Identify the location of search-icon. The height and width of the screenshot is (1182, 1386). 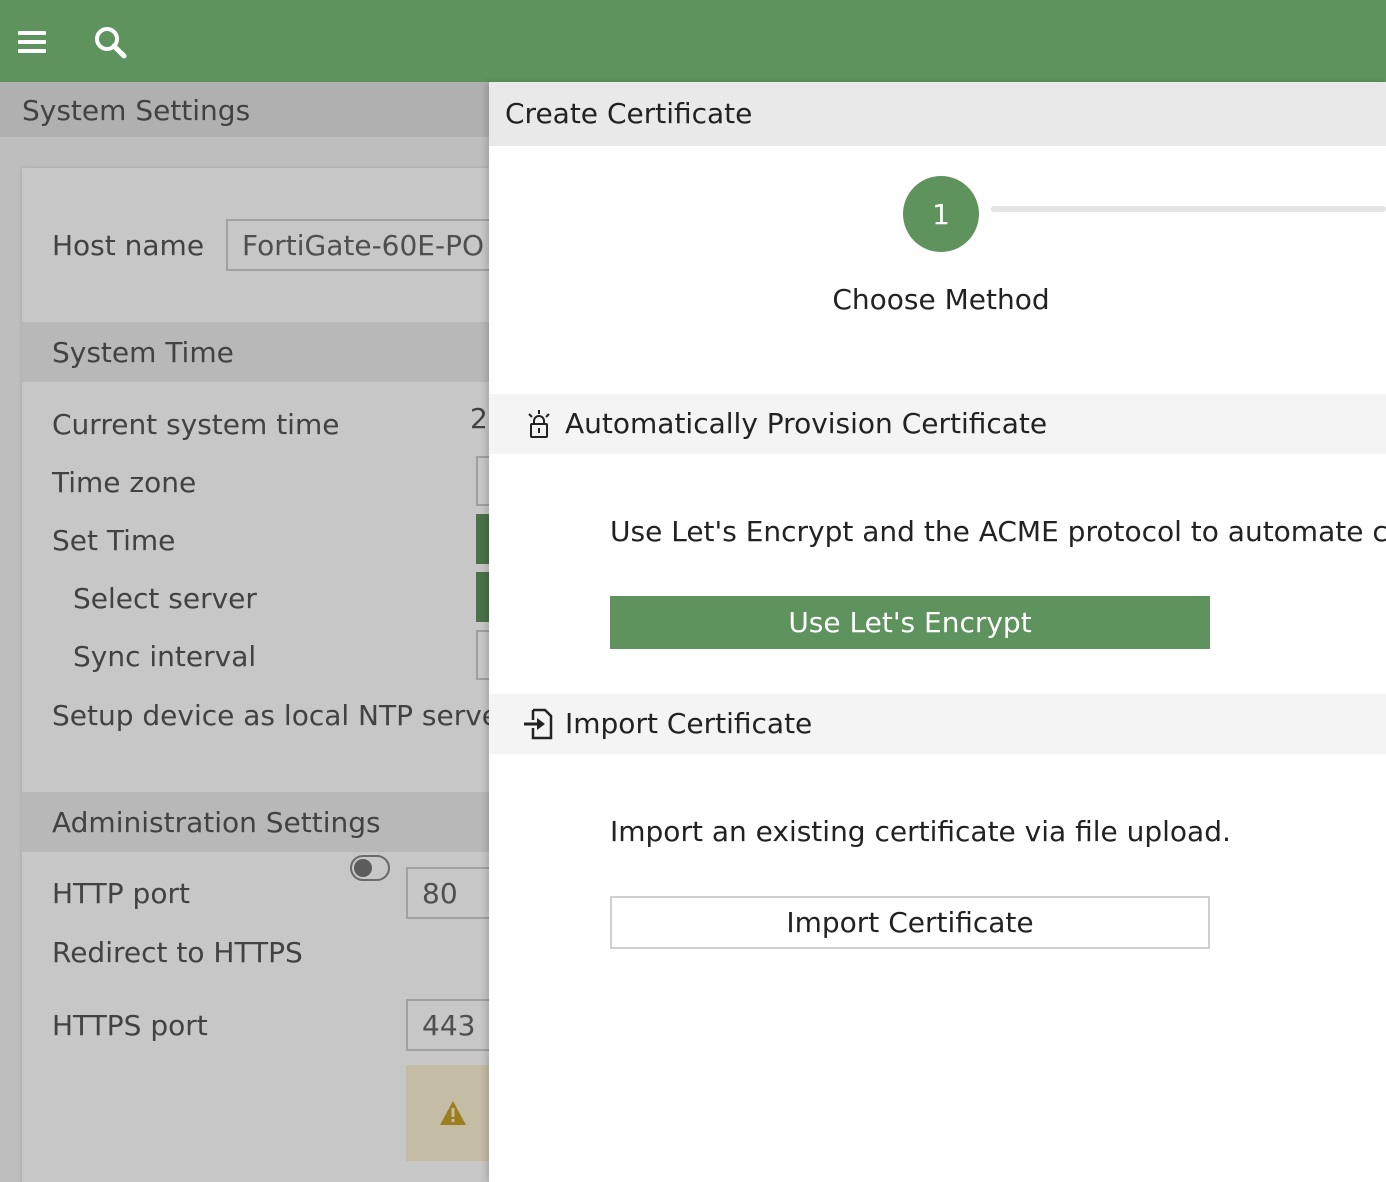
(110, 42).